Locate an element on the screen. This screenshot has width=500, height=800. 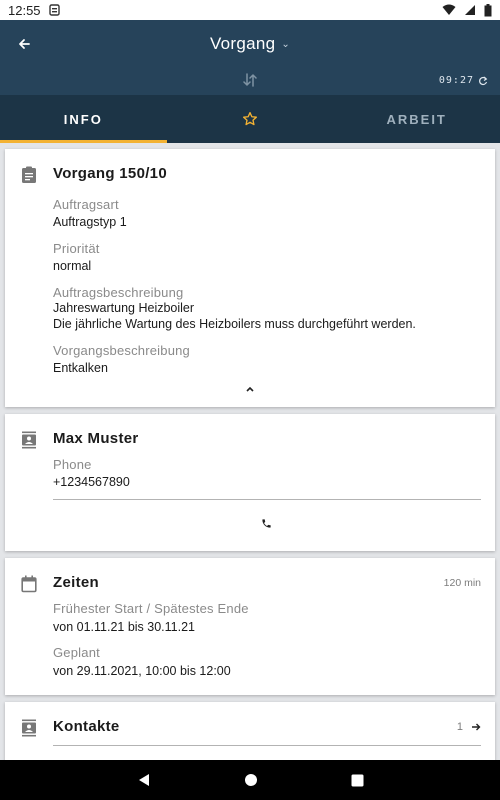
tab-bar: INFO ARBEIT is located at coordinates (250, 119).